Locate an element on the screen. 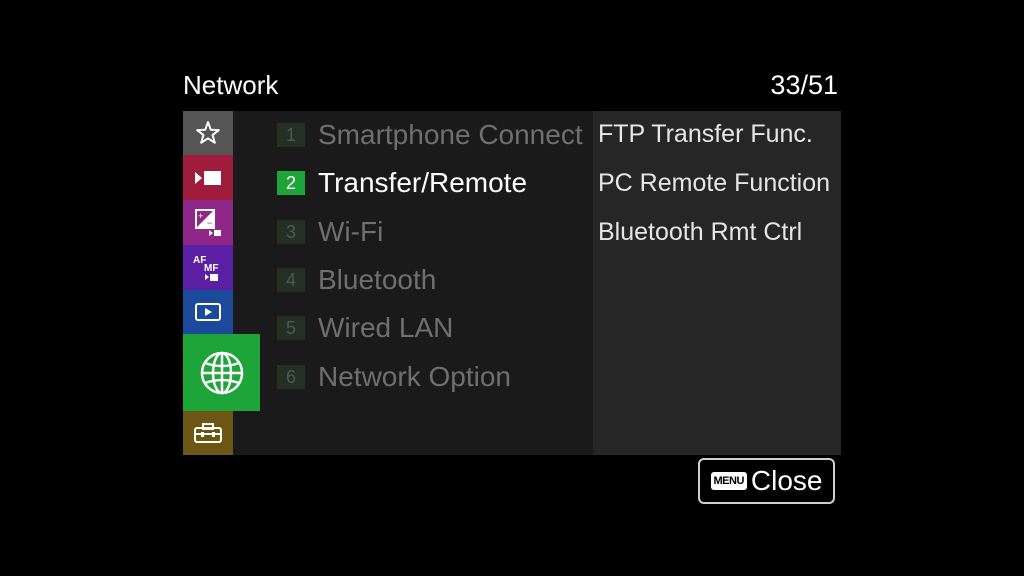 The height and width of the screenshot is (576, 1024). close-label: Close is located at coordinates (786, 480).